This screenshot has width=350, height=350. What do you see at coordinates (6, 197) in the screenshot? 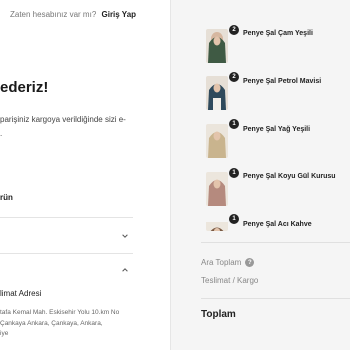
I see `products-section-label: rün` at bounding box center [6, 197].